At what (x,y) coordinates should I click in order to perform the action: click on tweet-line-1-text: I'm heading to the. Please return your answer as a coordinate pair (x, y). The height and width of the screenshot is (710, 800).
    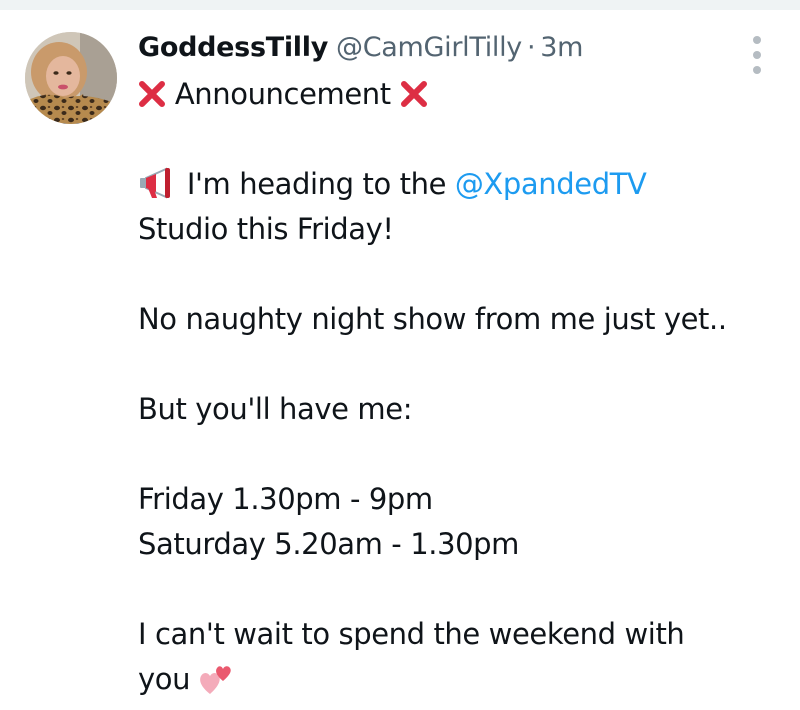
    Looking at the image, I should click on (320, 184).